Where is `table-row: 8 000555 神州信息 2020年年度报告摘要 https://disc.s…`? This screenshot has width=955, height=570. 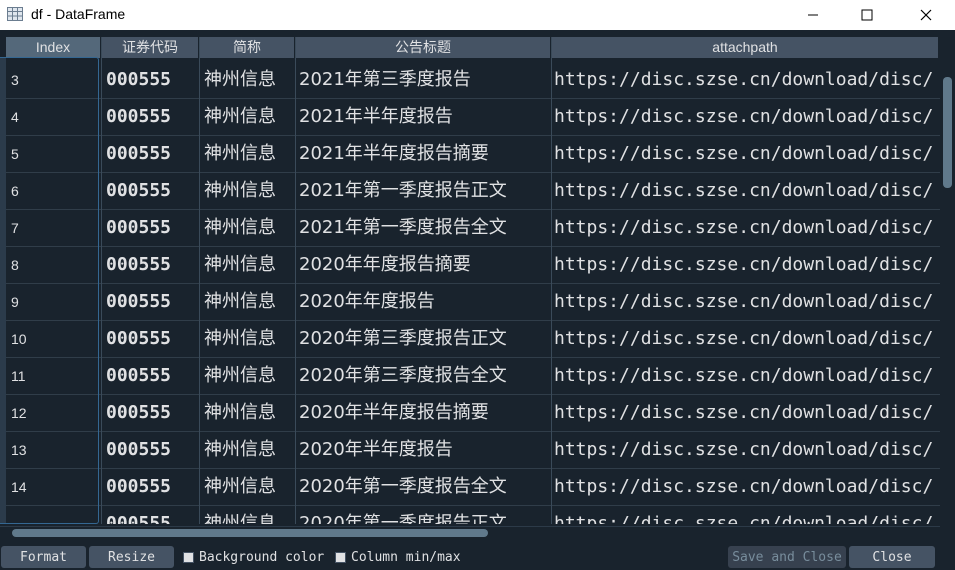 table-row: 8 000555 神州信息 2020年年度报告摘要 https://disc.s… is located at coordinates (470, 265).